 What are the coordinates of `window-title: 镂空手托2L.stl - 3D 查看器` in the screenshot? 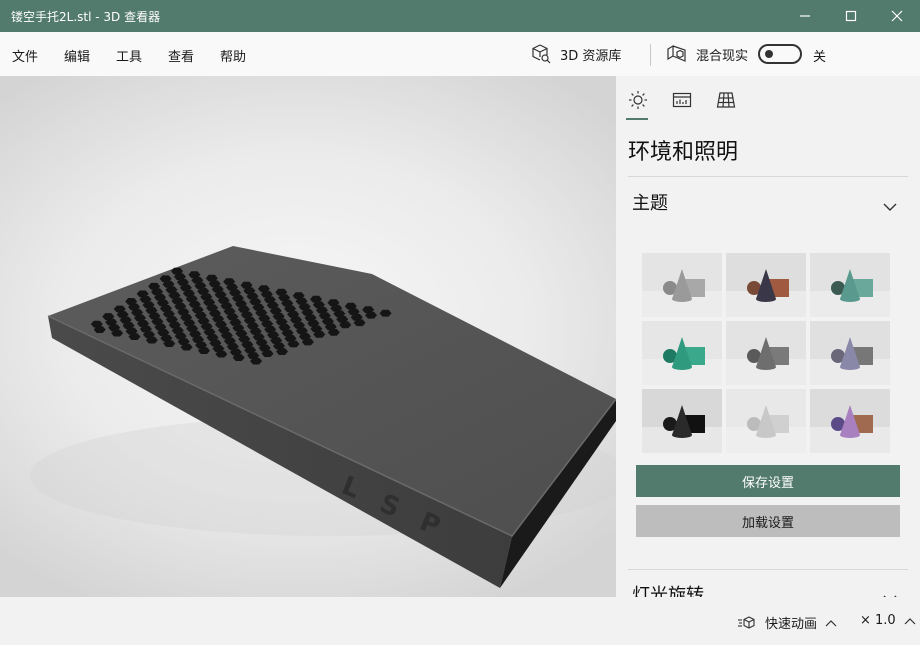 It's located at (86, 17).